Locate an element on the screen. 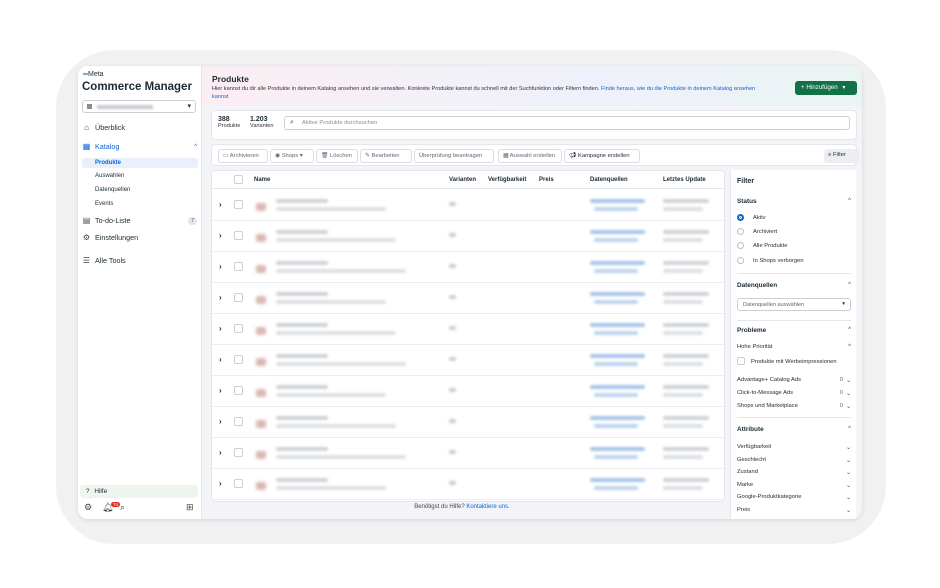 This screenshot has height=588, width=940. attribute-filter: Geschlecht is located at coordinates (751, 460).